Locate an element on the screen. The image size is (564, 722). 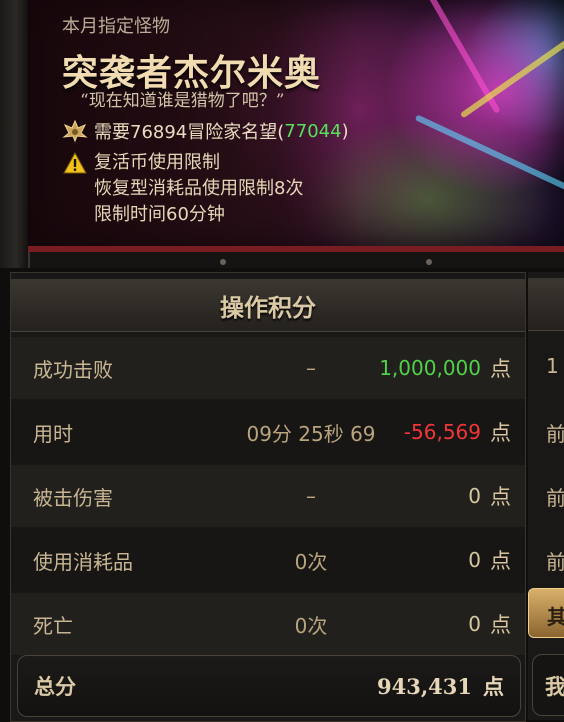
total-score-bar: 总分 943,431 点 is located at coordinates (269, 686).